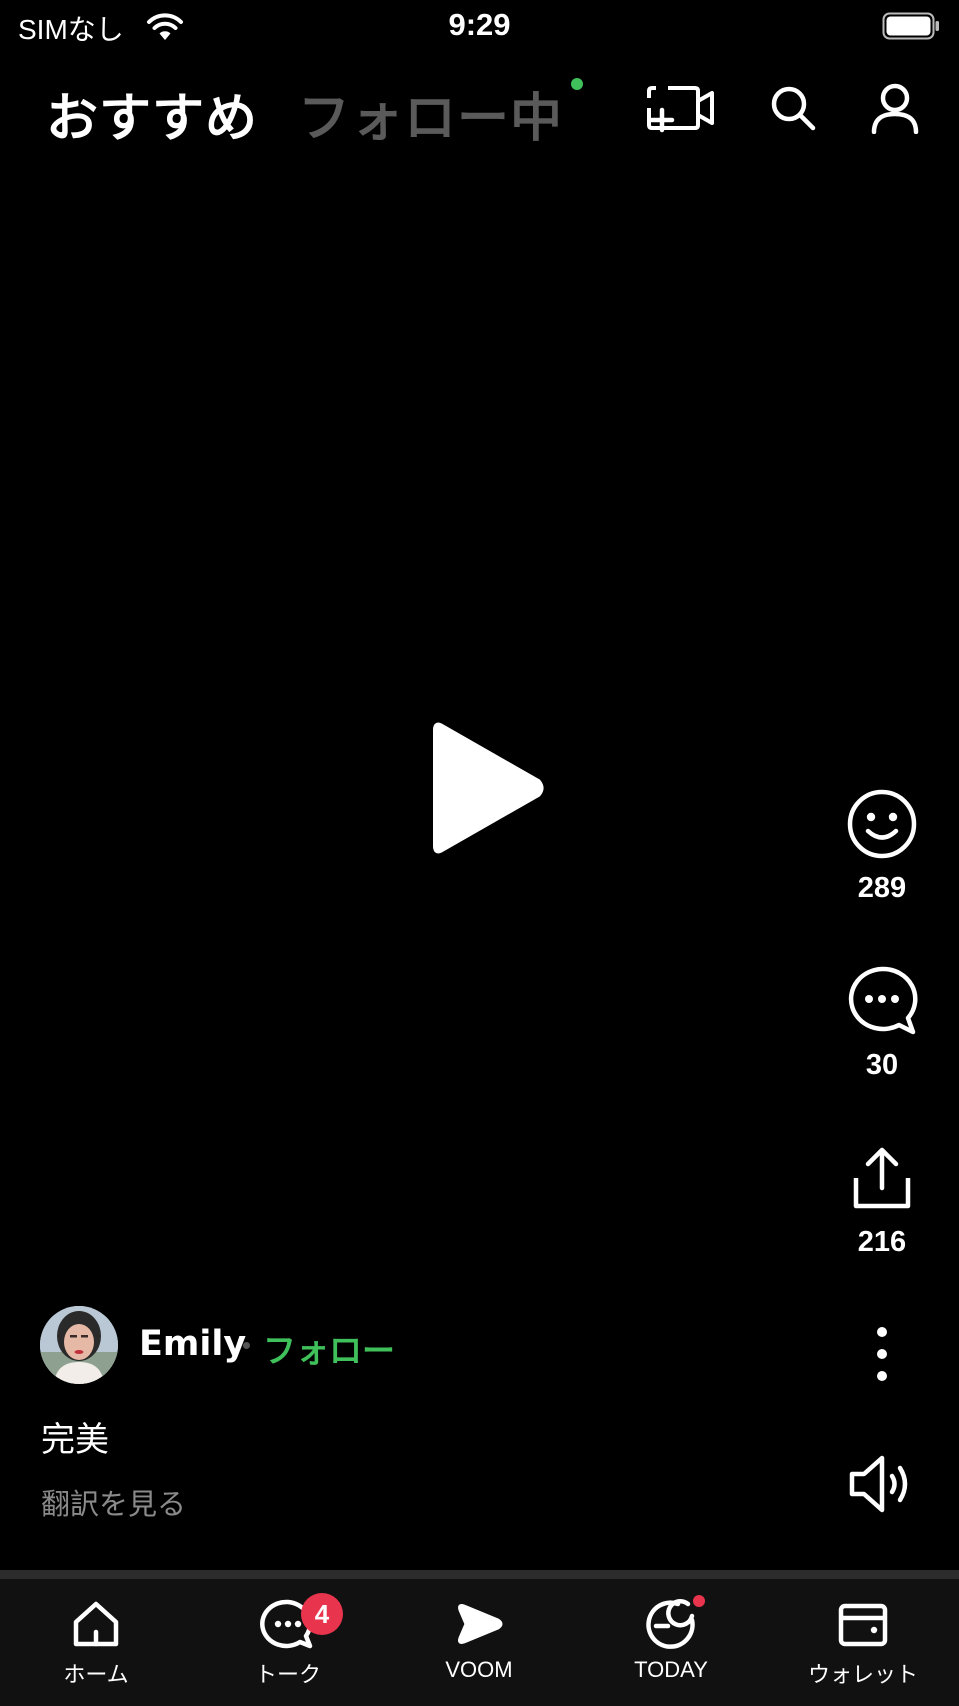 The height and width of the screenshot is (1706, 959). Describe the element at coordinates (670, 1623) in the screenshot. I see `today-icon` at that location.